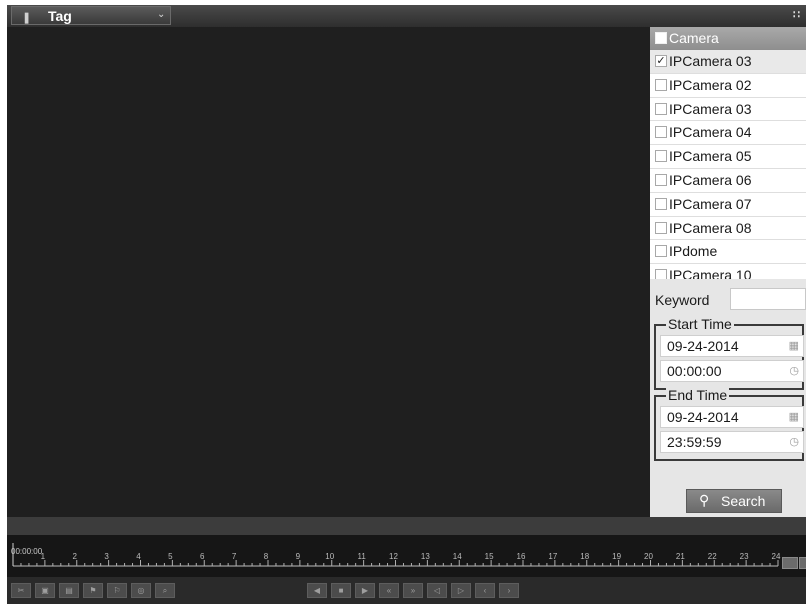 The height and width of the screenshot is (604, 806). I want to click on step-back-button: ◁, so click(437, 590).